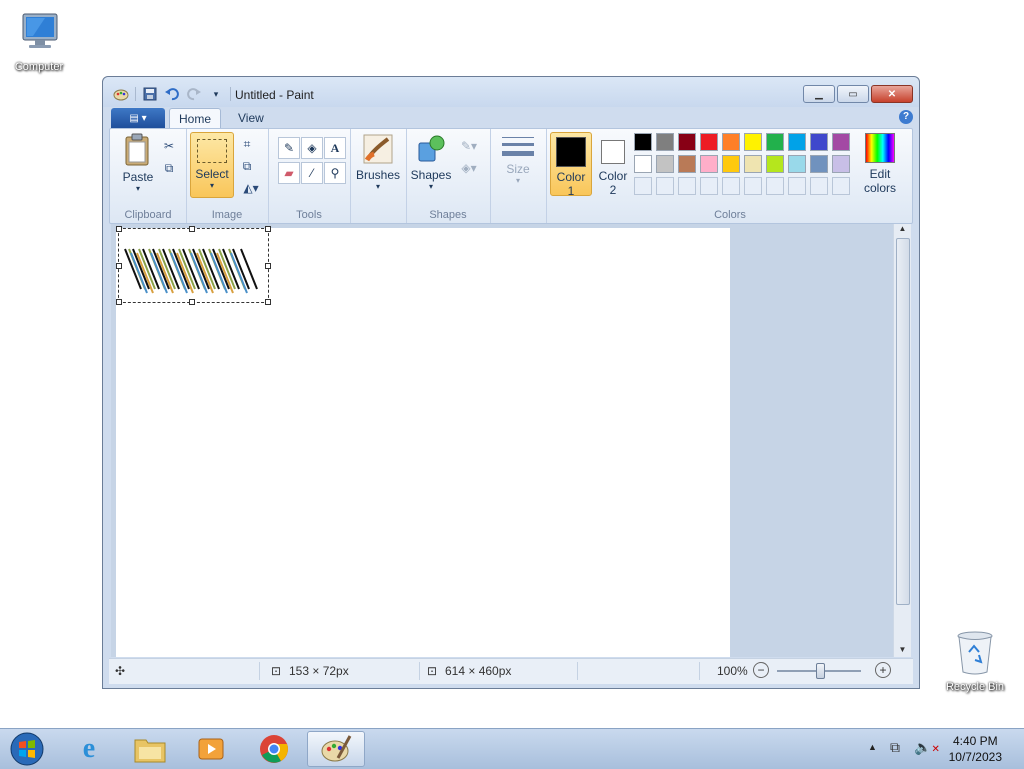 This screenshot has height=769, width=1024. I want to click on redo-icon, so click(194, 94).